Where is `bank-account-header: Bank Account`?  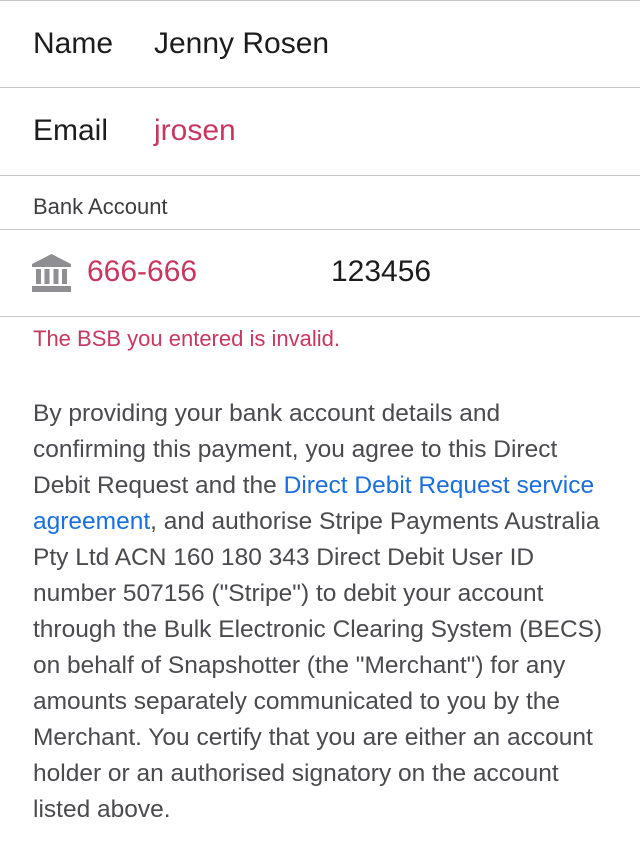
bank-account-header: Bank Account is located at coordinates (100, 206).